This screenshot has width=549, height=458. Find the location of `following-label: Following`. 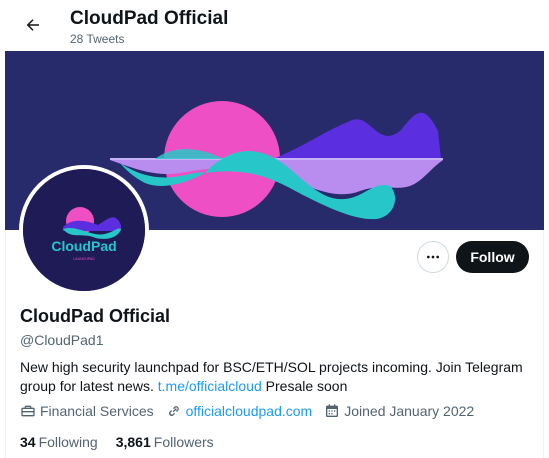

following-label: Following is located at coordinates (68, 442).